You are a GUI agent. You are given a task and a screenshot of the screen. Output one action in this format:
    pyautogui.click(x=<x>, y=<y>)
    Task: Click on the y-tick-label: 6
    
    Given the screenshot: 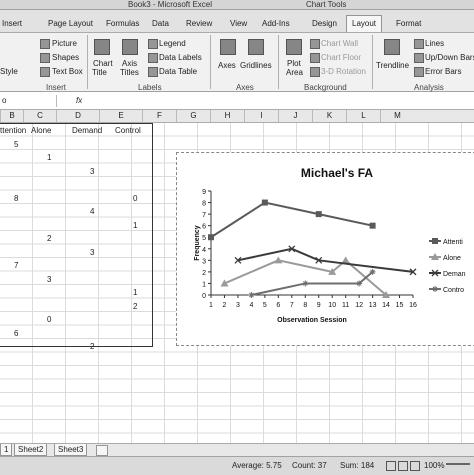 What is the action you would take?
    pyautogui.click(x=204, y=227)
    